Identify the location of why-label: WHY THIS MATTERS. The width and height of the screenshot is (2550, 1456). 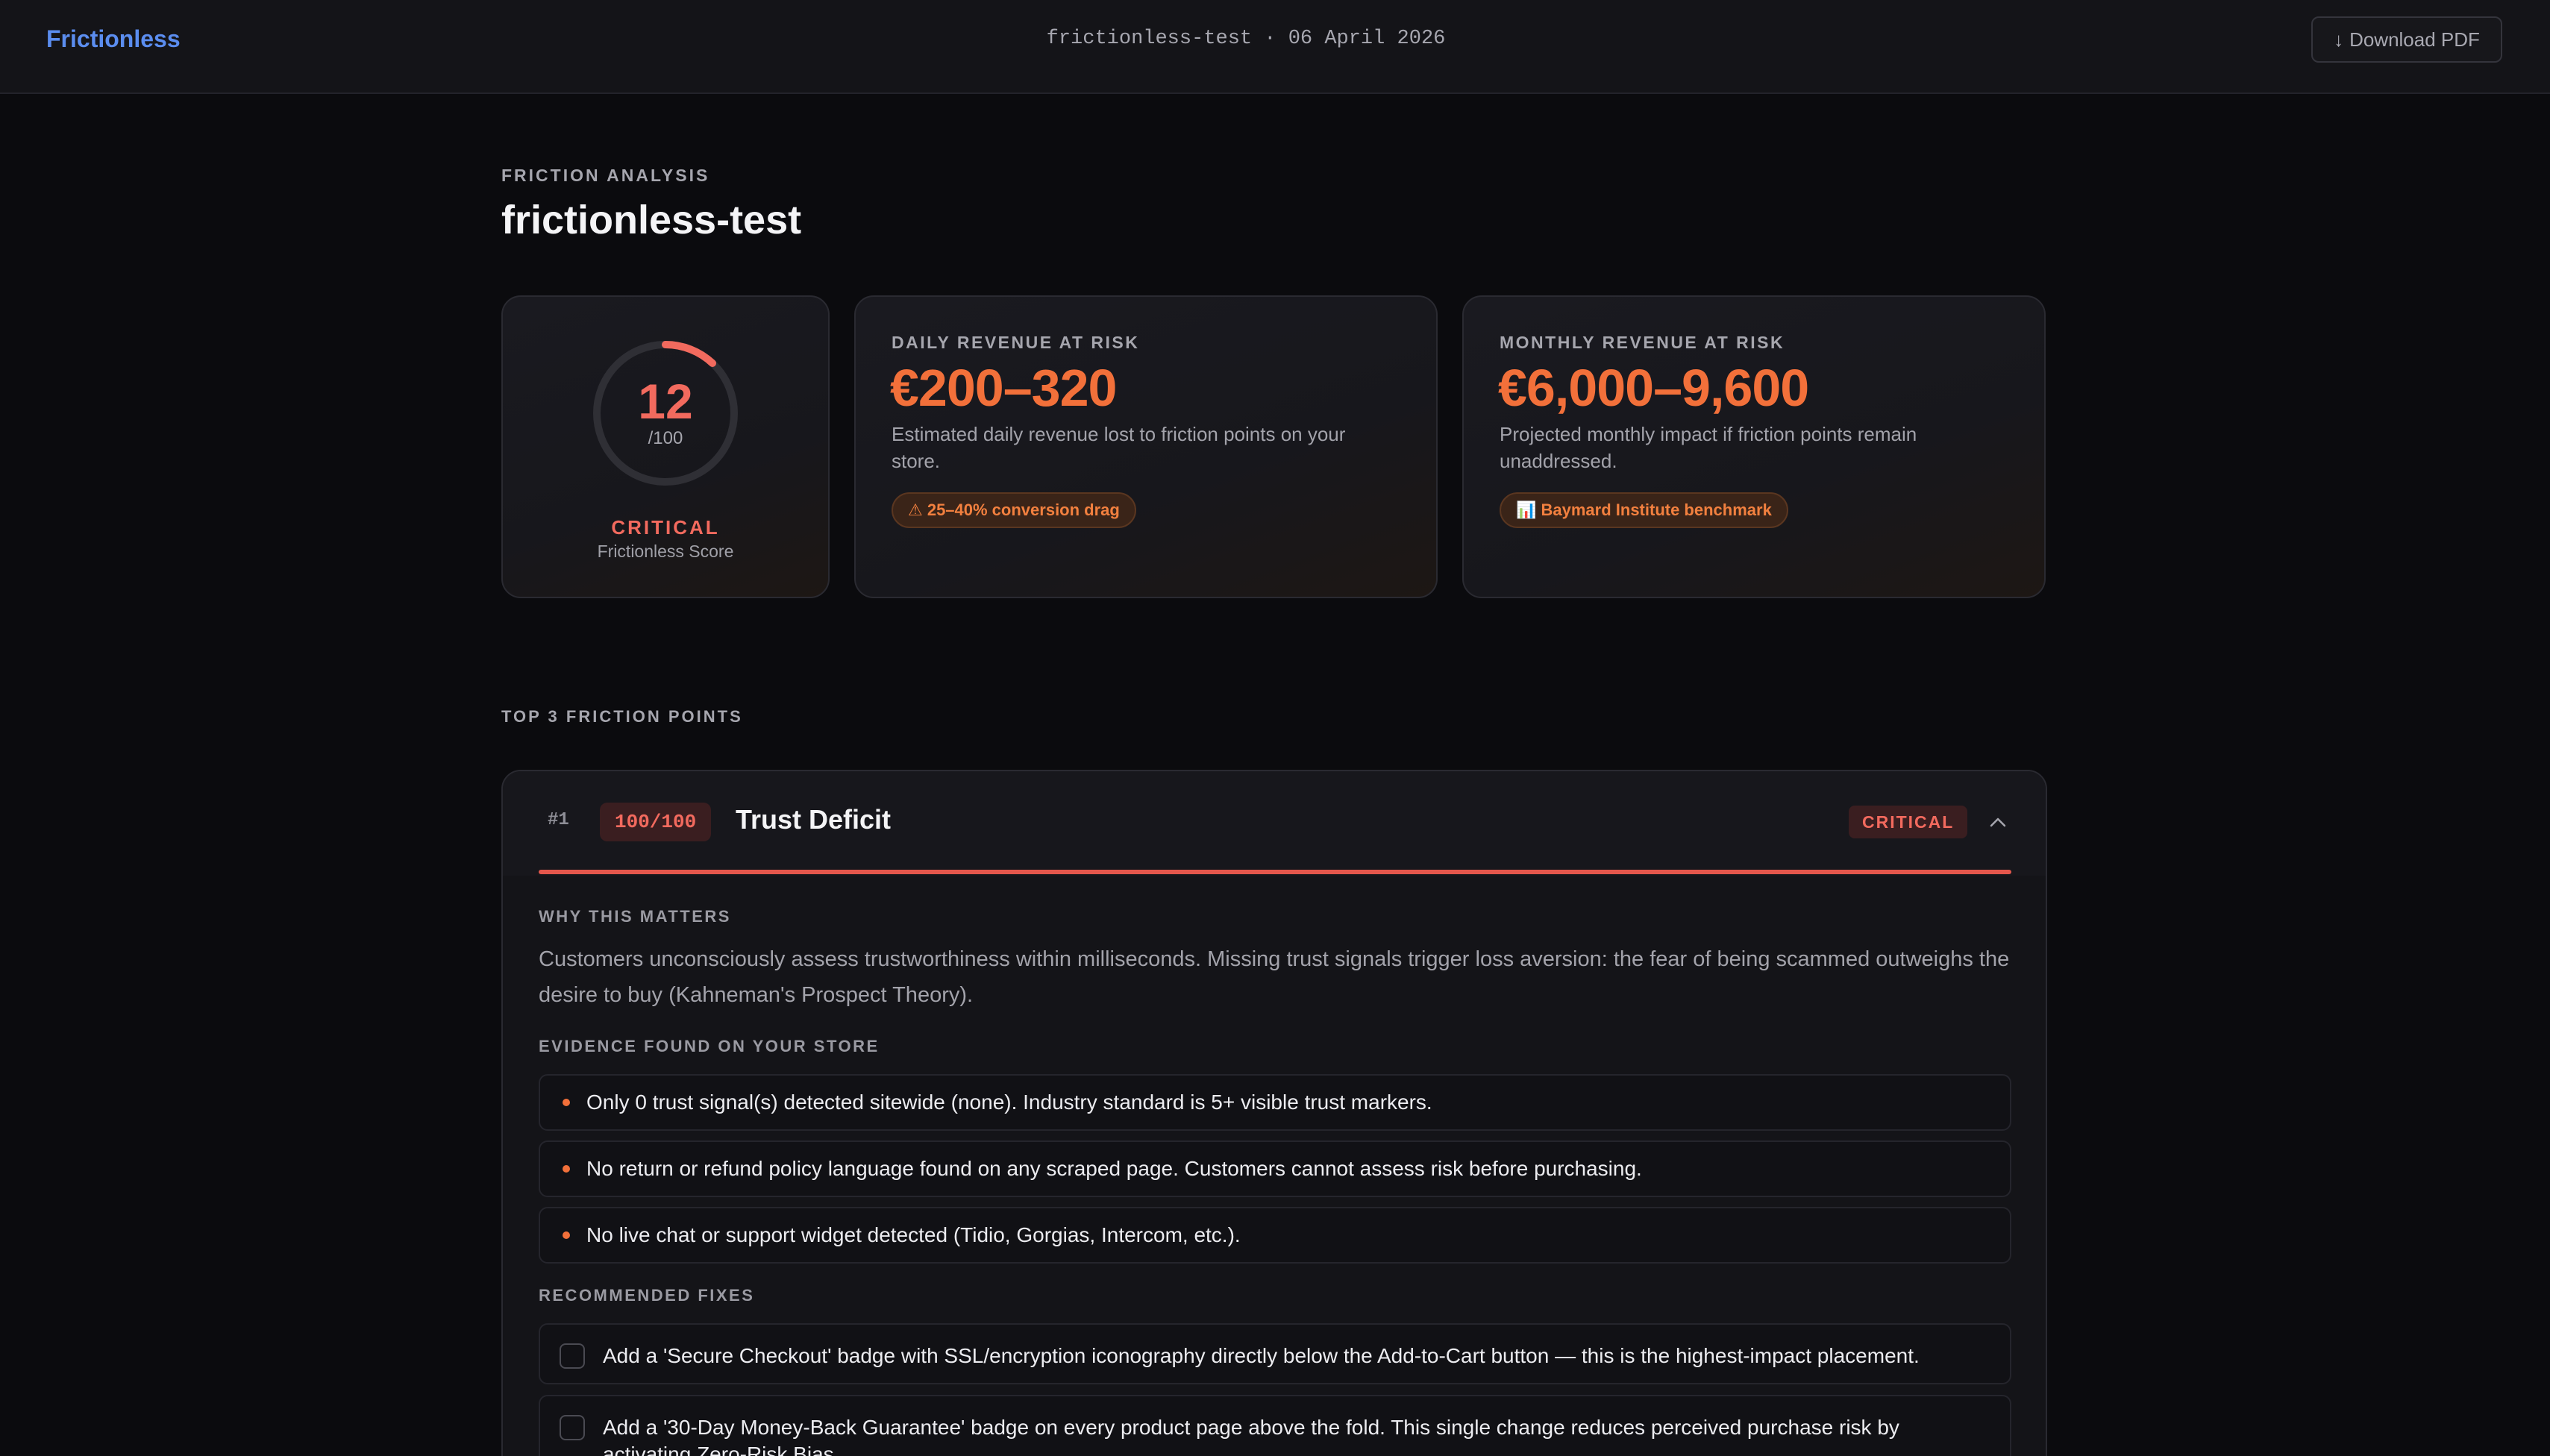
(635, 916).